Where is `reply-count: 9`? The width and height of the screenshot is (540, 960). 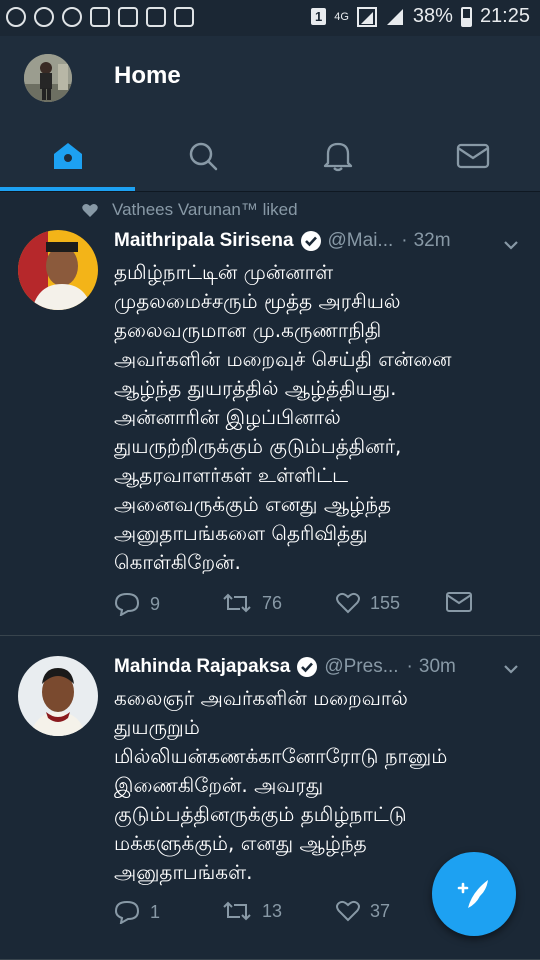
reply-count: 9 is located at coordinates (155, 603).